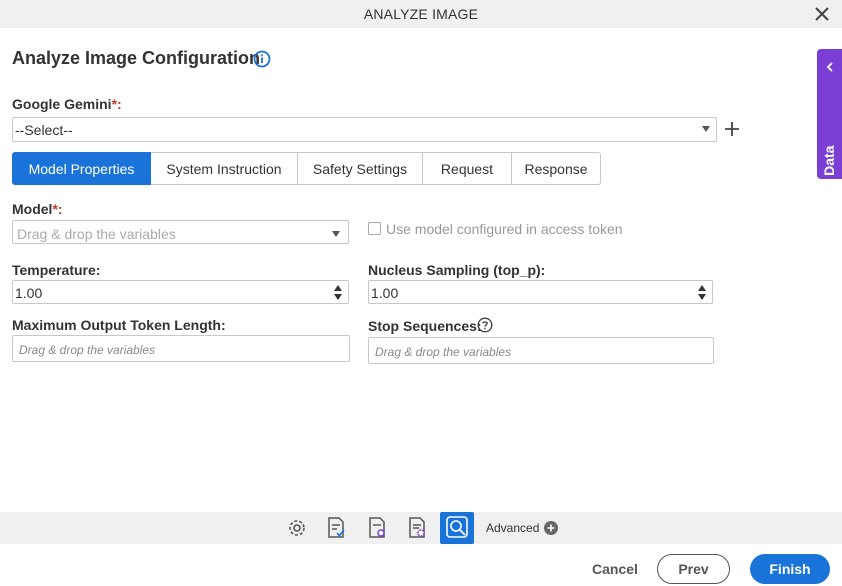 The width and height of the screenshot is (842, 586). Describe the element at coordinates (360, 168) in the screenshot. I see `tab-safety-settings: Safety Settings` at that location.